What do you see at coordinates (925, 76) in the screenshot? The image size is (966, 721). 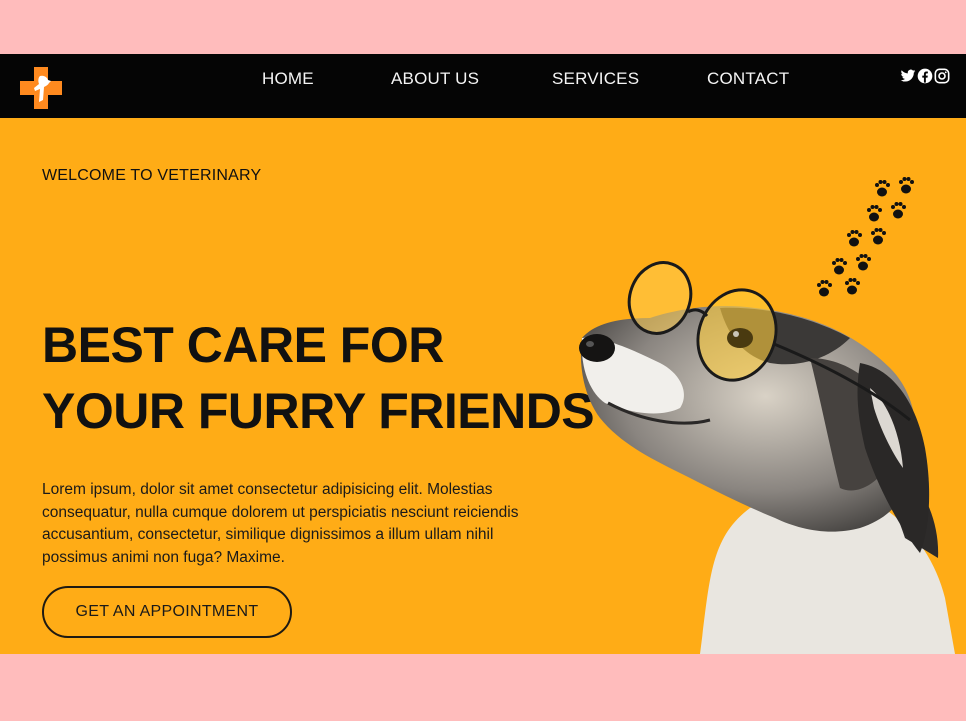 I see `facebook-icon` at bounding box center [925, 76].